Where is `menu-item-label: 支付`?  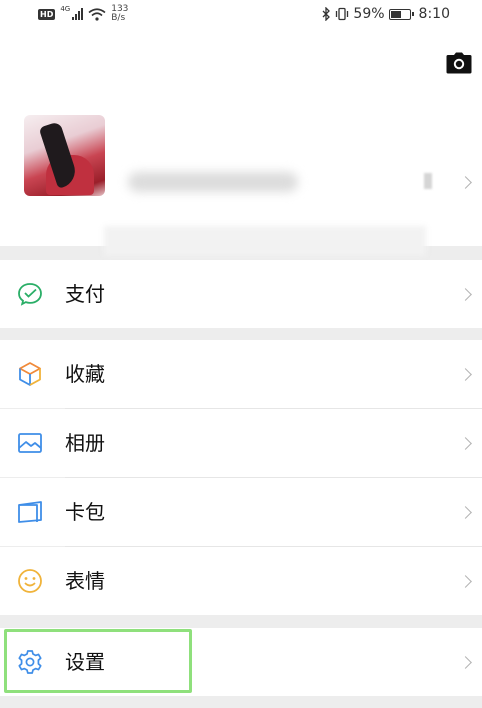
menu-item-label: 支付 is located at coordinates (85, 294).